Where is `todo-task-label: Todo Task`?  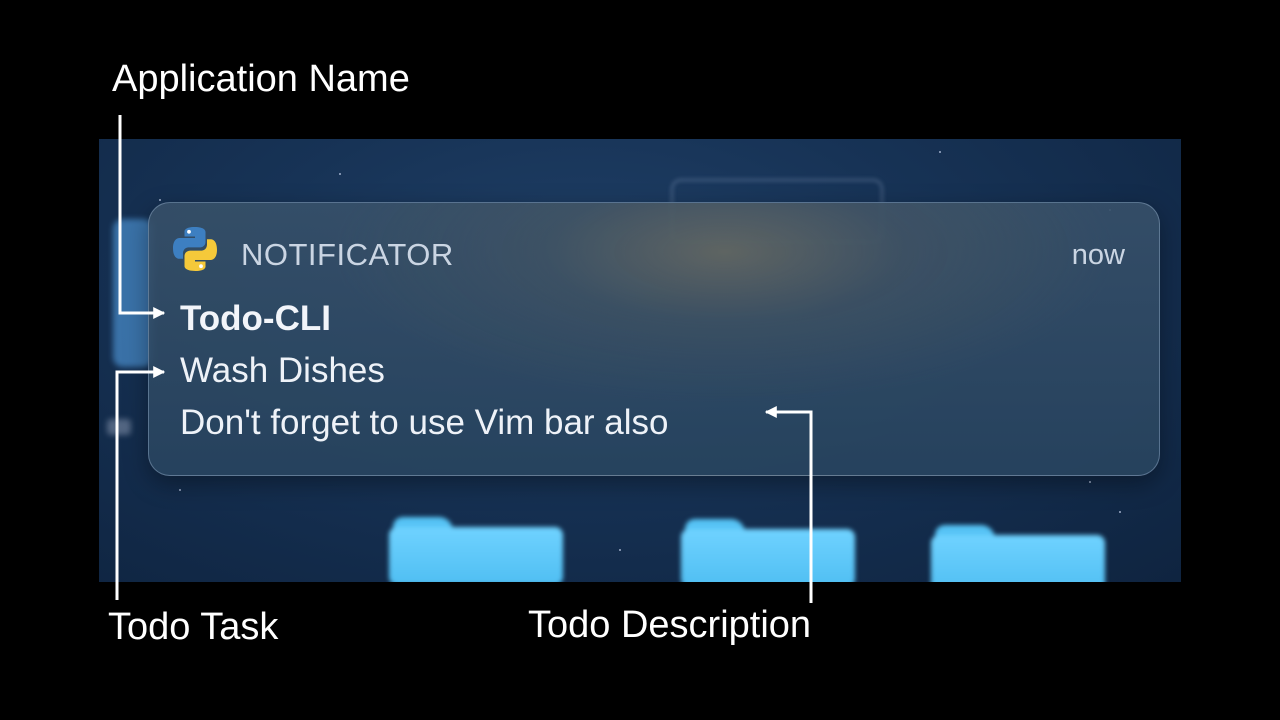 todo-task-label: Todo Task is located at coordinates (193, 627).